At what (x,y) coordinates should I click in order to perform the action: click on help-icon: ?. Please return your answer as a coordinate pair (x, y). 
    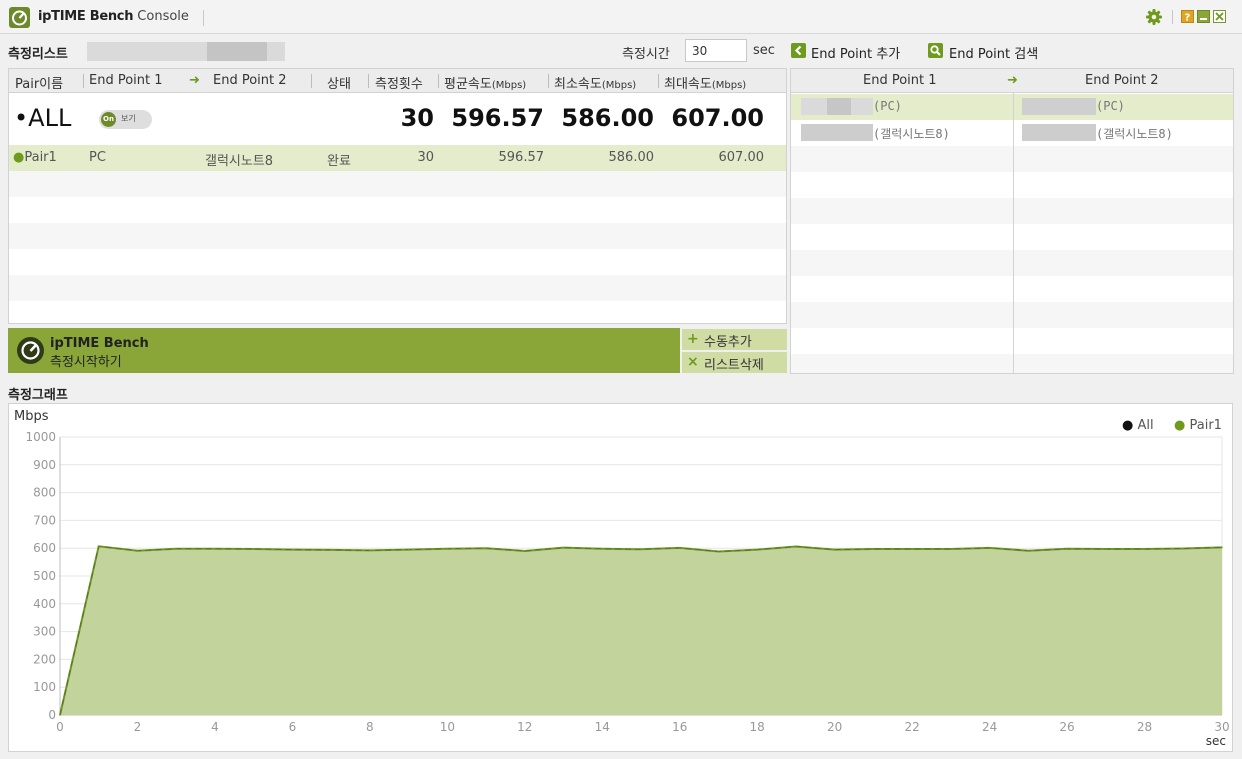
    Looking at the image, I should click on (1187, 17).